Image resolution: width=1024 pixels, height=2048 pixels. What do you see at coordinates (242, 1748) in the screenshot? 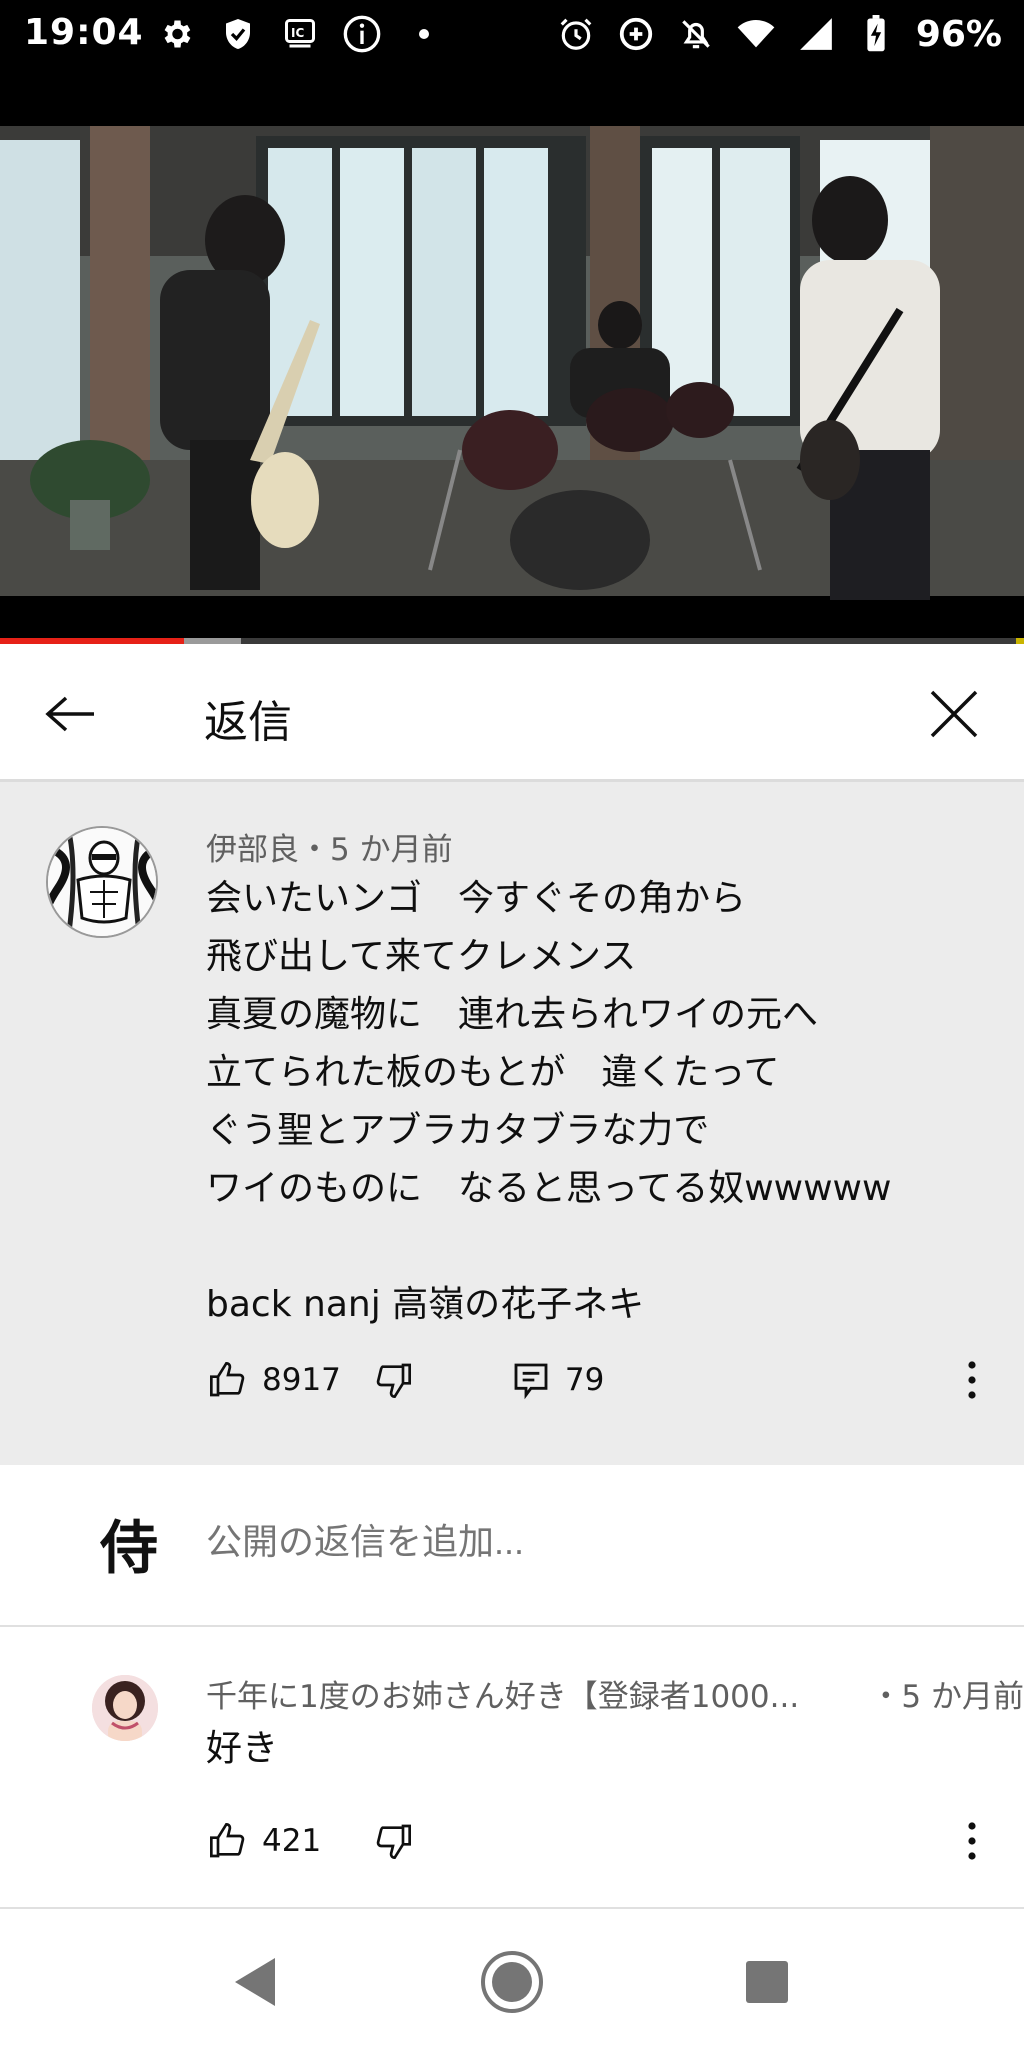
I see `reply-text: 好き` at bounding box center [242, 1748].